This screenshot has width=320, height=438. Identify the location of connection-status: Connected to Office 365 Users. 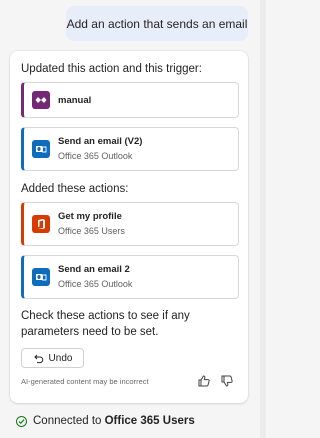
(105, 421).